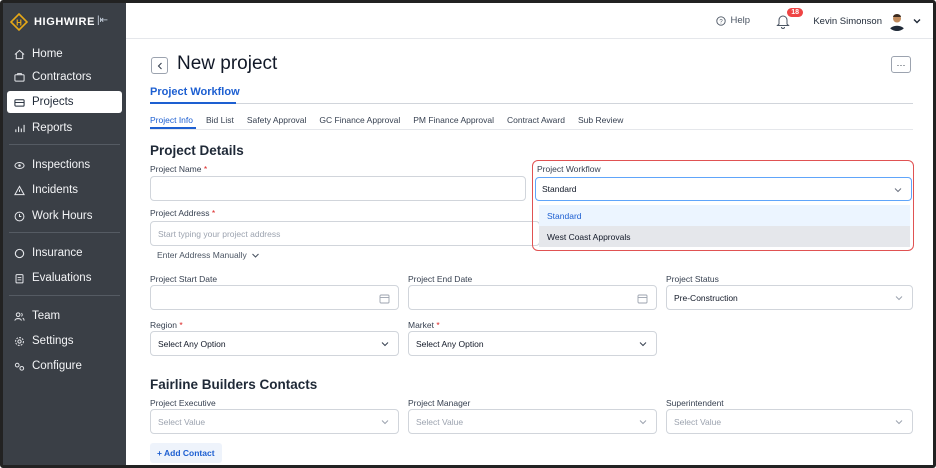 Image resolution: width=936 pixels, height=468 pixels. I want to click on inspections-icon, so click(19, 165).